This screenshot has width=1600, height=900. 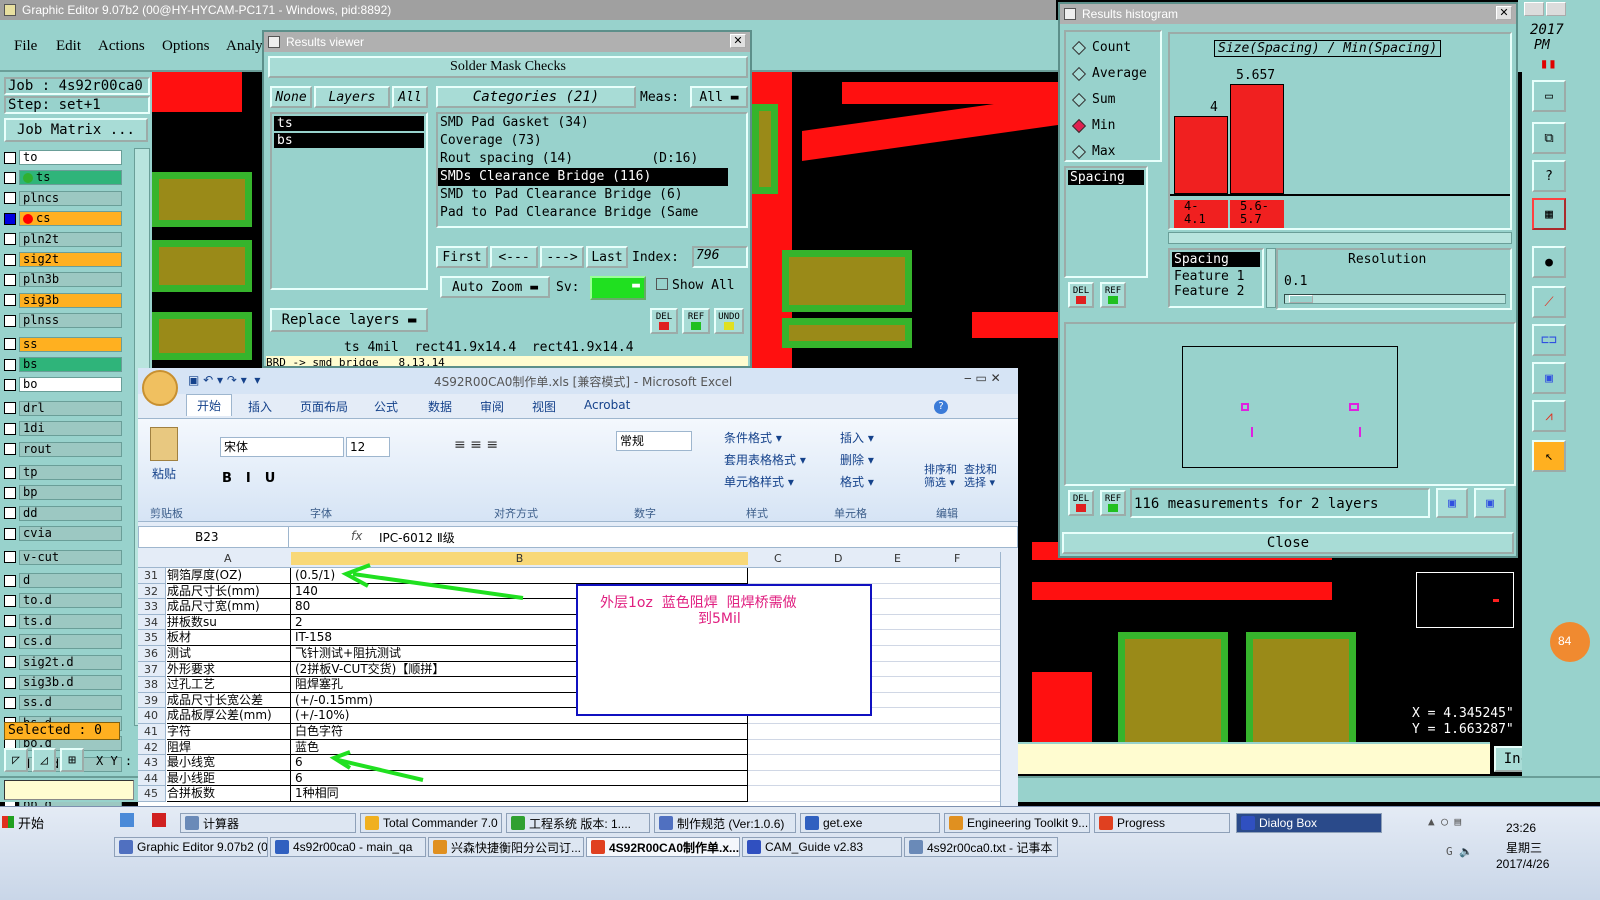 I want to click on layer-row-plncs: plncs, so click(x=63, y=198).